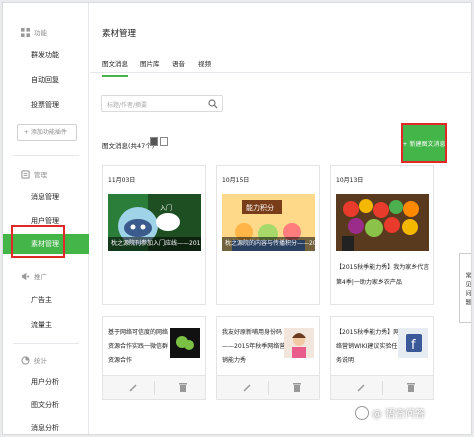 The height and width of the screenshot is (437, 474). What do you see at coordinates (424, 143) in the screenshot?
I see `new-article-button: + 新建图文消息` at bounding box center [424, 143].